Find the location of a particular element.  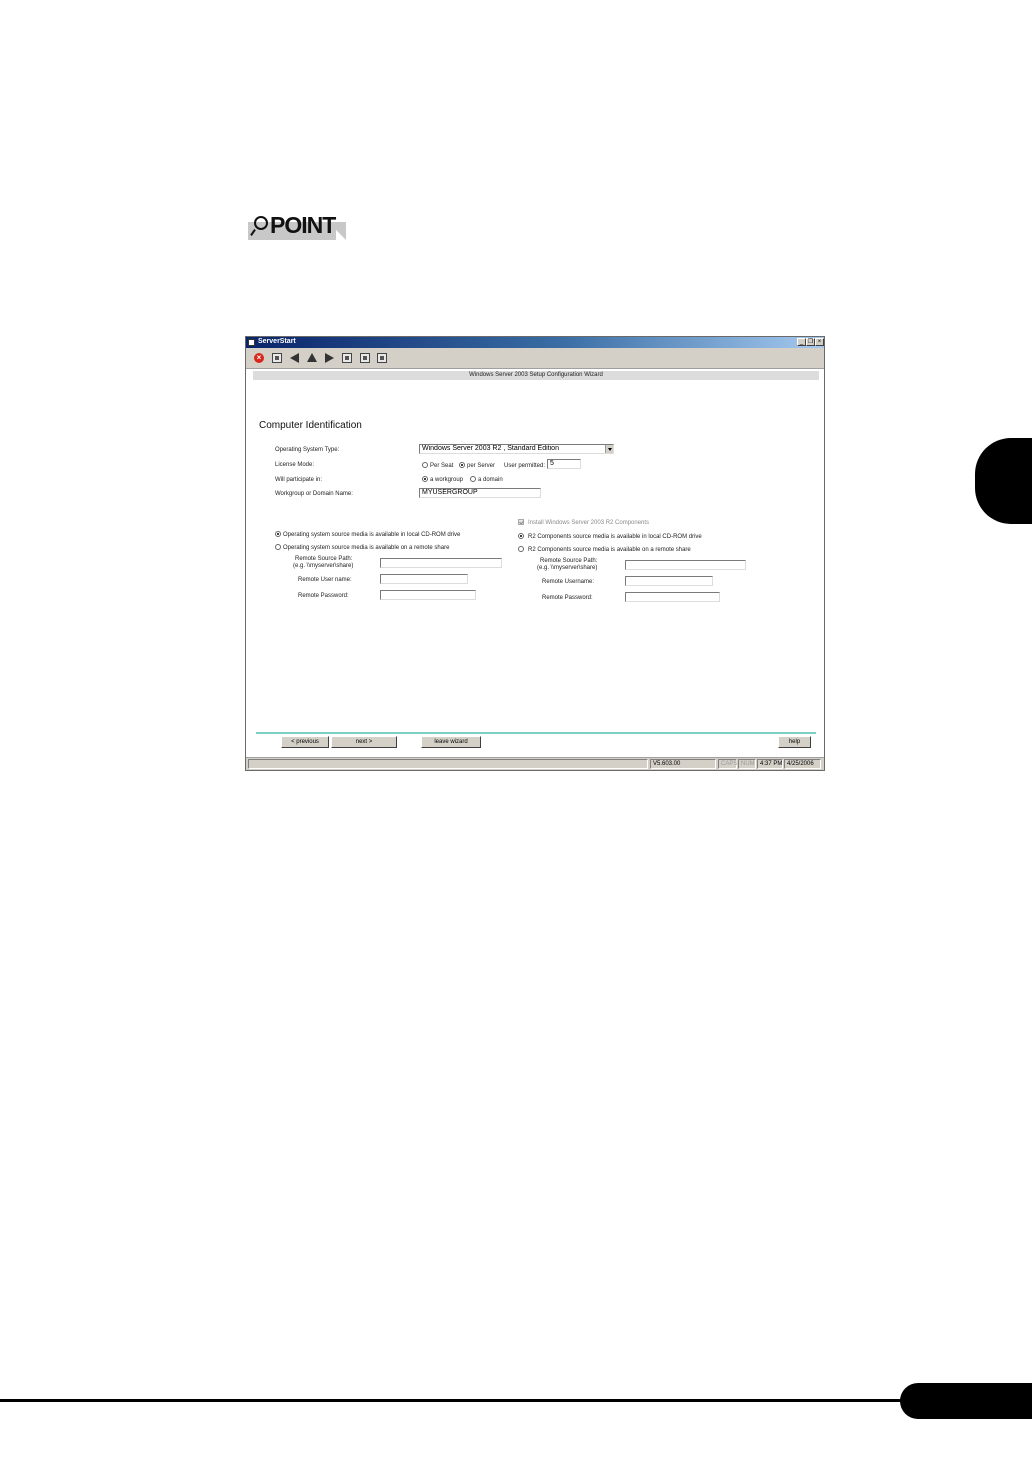

back-icon is located at coordinates (294, 358).